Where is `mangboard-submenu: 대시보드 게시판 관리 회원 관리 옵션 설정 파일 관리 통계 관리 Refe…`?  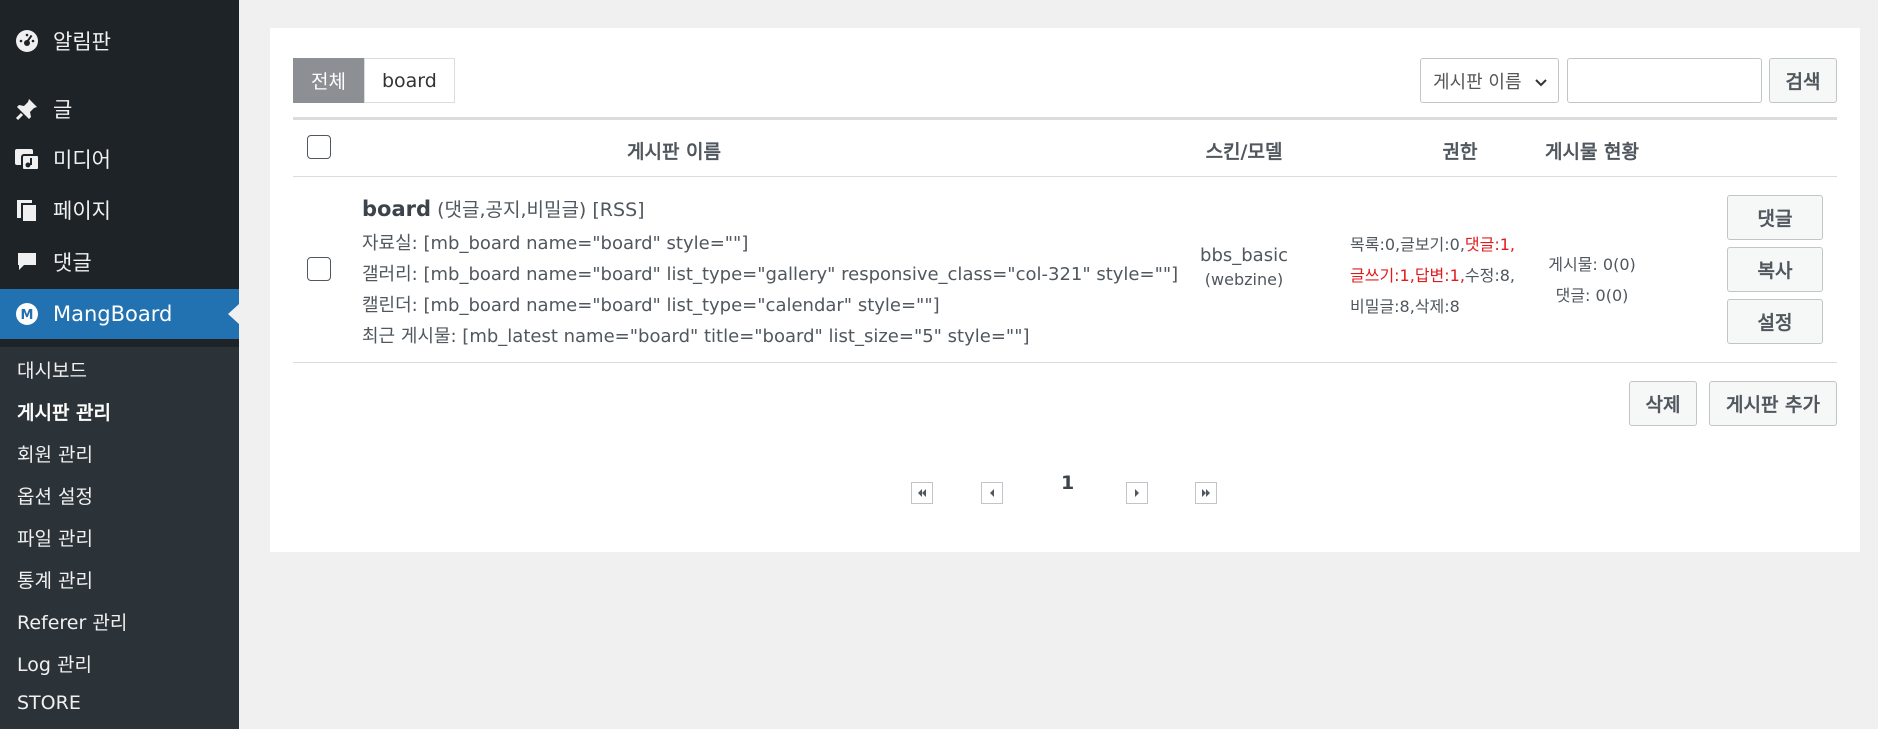 mangboard-submenu: 대시보드 게시판 관리 회원 관리 옵션 설정 파일 관리 통계 관리 Refe… is located at coordinates (119, 538).